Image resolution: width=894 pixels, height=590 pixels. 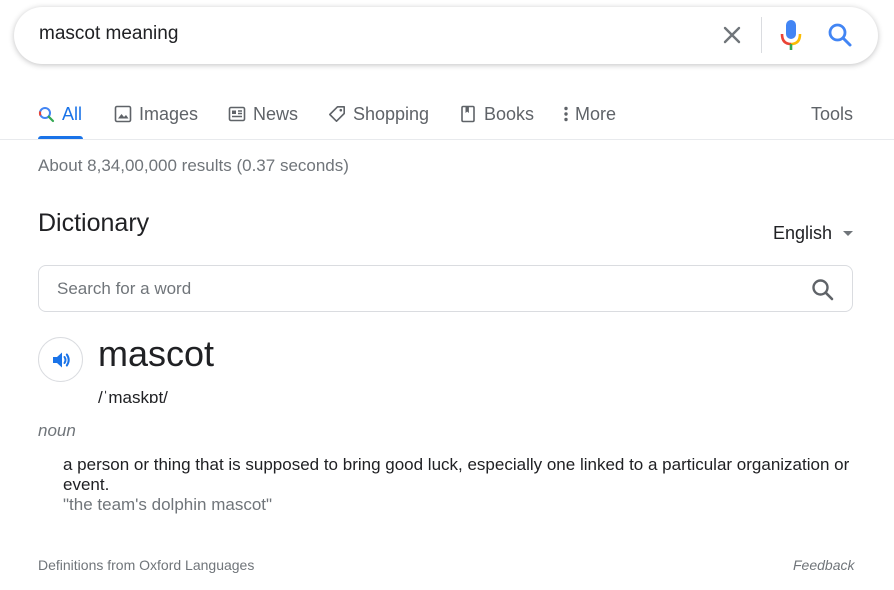 I want to click on word-search-button, so click(x=823, y=290).